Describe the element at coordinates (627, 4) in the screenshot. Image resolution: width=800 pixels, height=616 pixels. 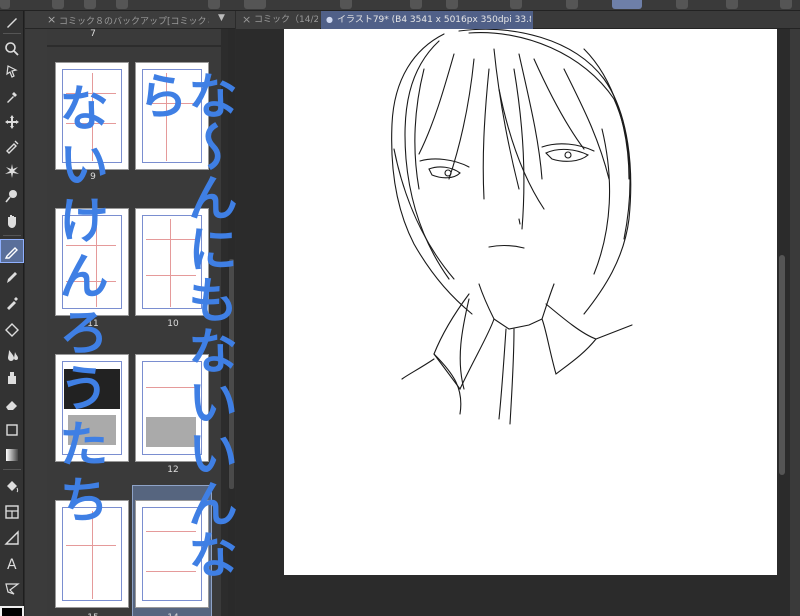
I see `layout-toggle-icon` at that location.